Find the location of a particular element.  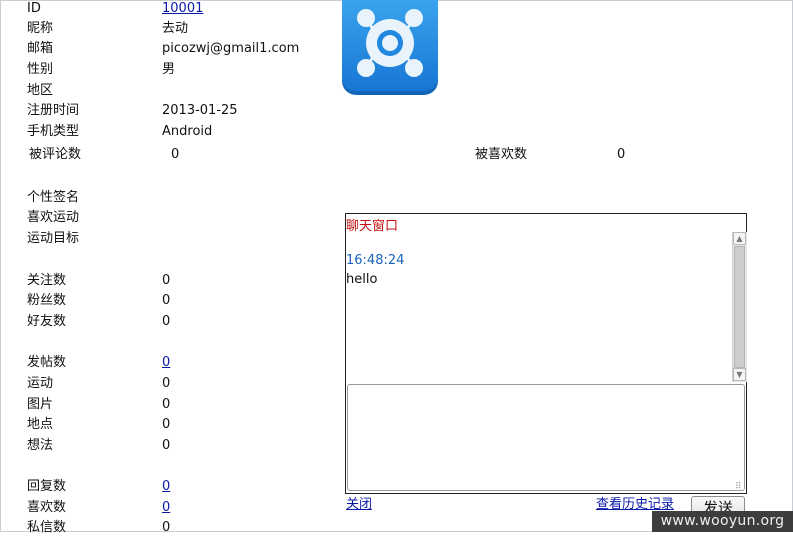

posts-link: 0 is located at coordinates (166, 363).